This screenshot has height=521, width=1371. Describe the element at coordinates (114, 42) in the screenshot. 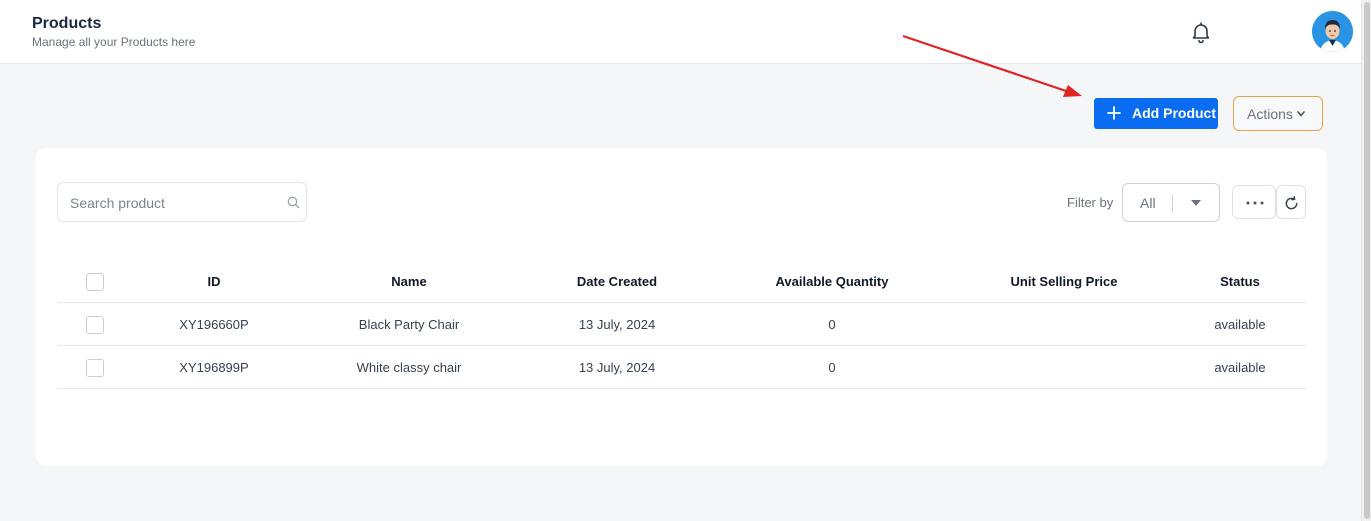

I see `page-subtitle: Manage all your Products here` at that location.